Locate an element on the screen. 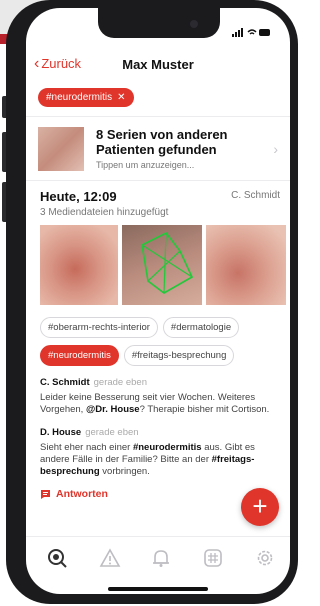 The width and height of the screenshot is (320, 606). gear-icon is located at coordinates (265, 558).